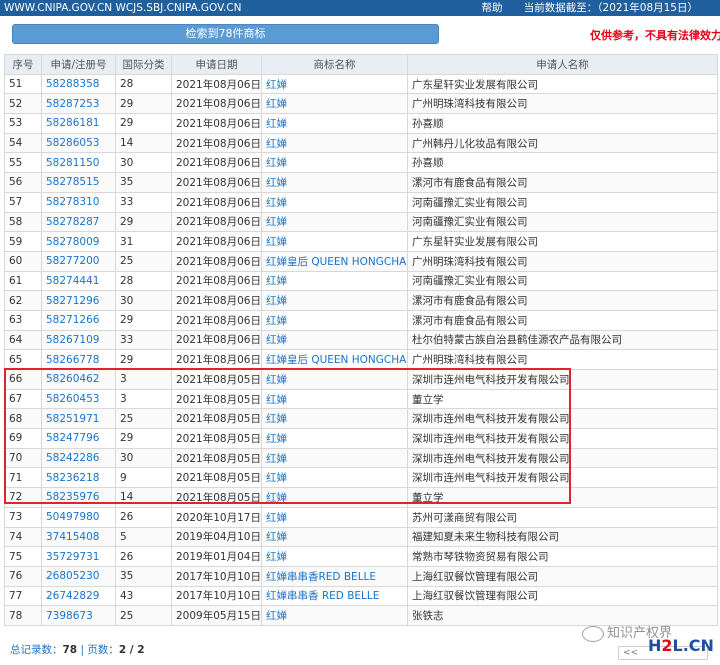  I want to click on row-no: 75, so click(23, 556).